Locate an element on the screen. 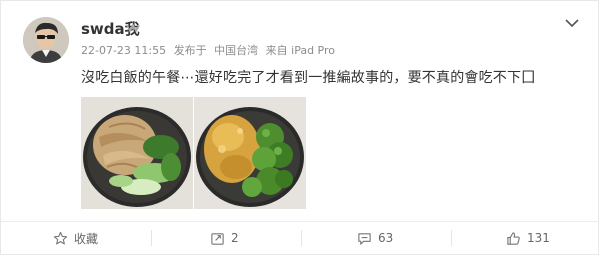 This screenshot has height=255, width=599. vip-badge-icon is located at coordinates (133, 28).